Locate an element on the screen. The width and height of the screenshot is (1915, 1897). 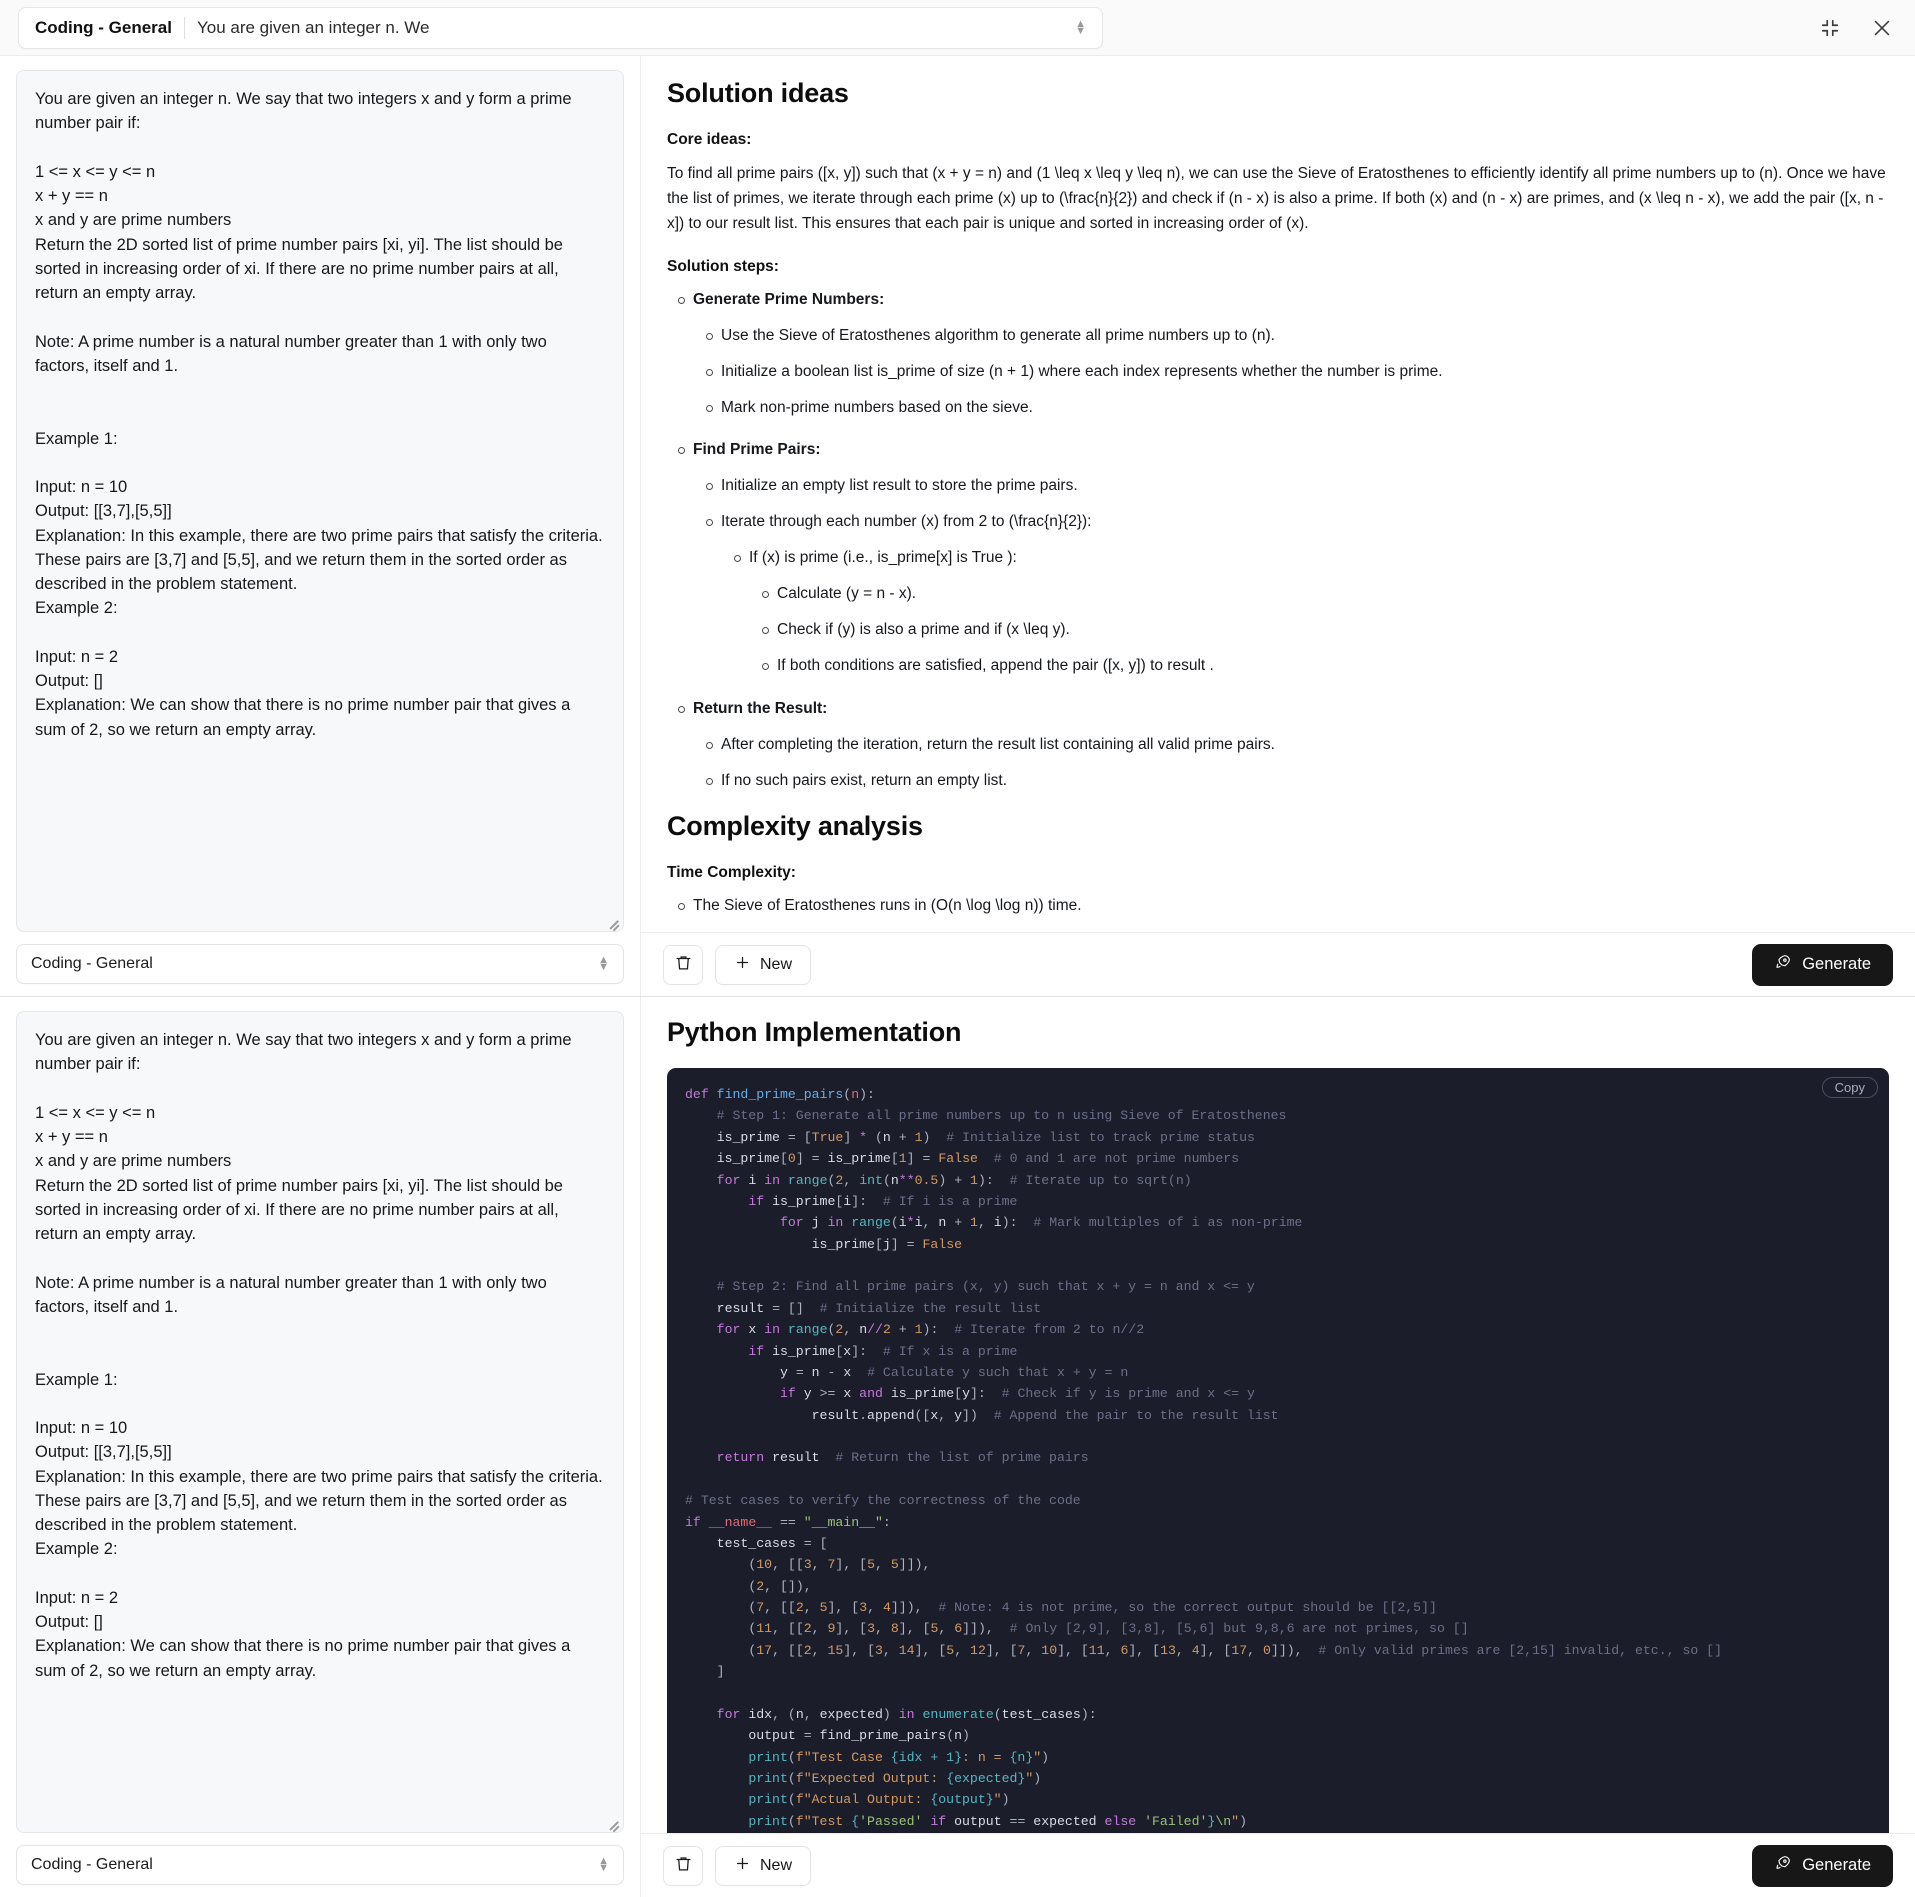
task-select-top-value: Coding - General is located at coordinates (92, 963).